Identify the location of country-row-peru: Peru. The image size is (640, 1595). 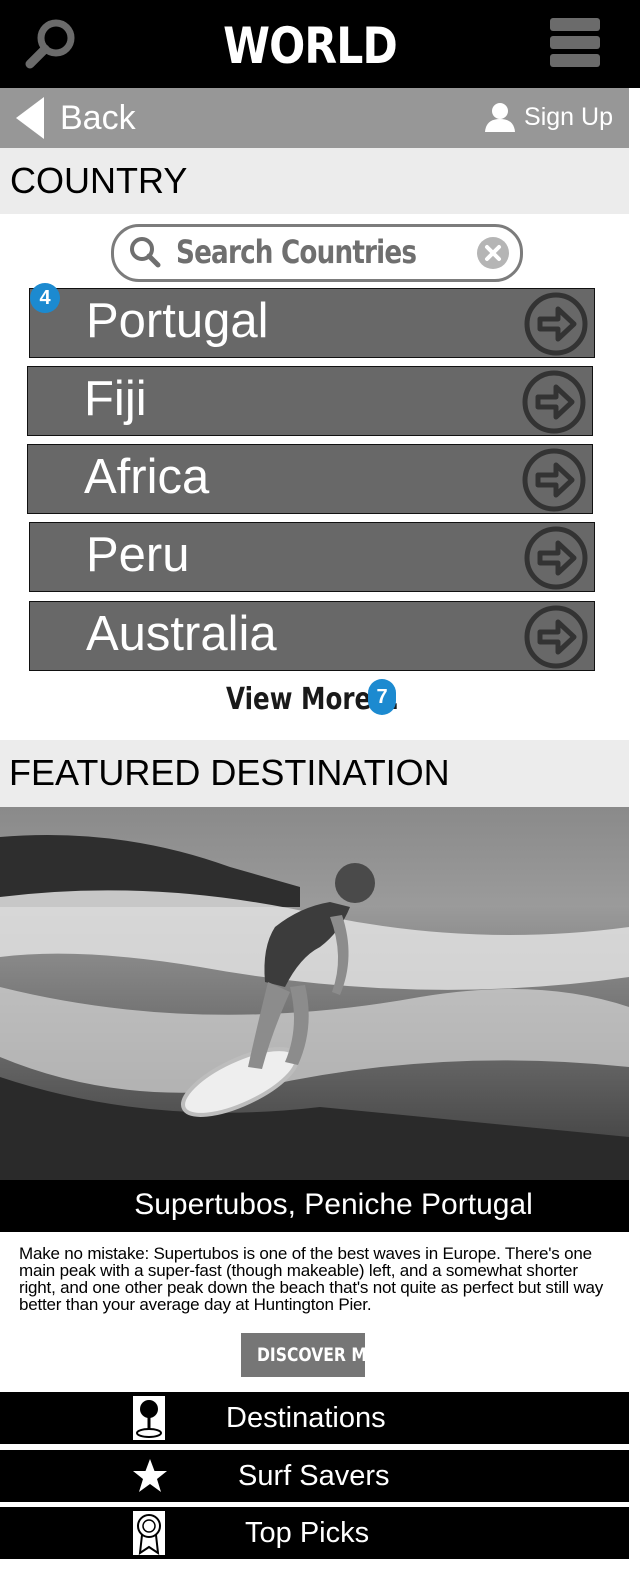
(312, 557).